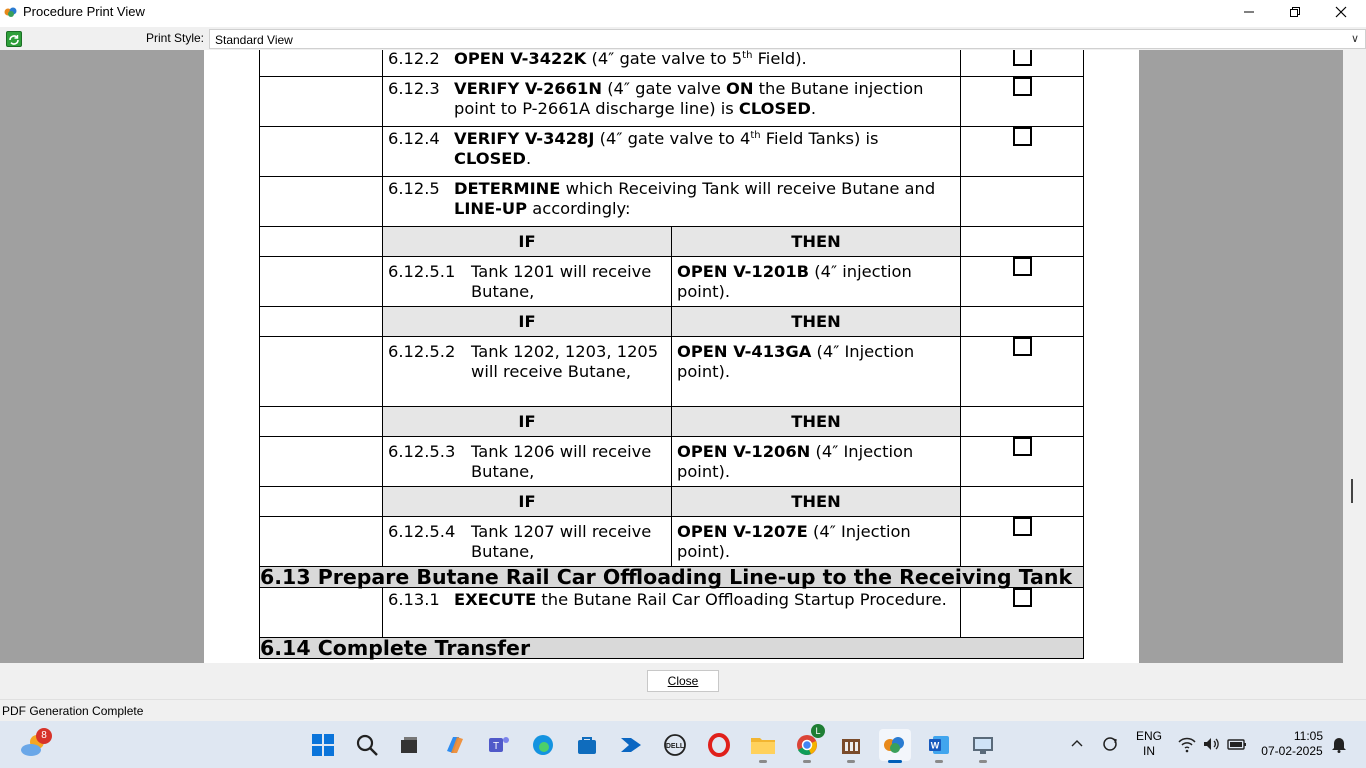 The width and height of the screenshot is (1366, 768). What do you see at coordinates (496, 746) in the screenshot?
I see `svg-text: T` at bounding box center [496, 746].